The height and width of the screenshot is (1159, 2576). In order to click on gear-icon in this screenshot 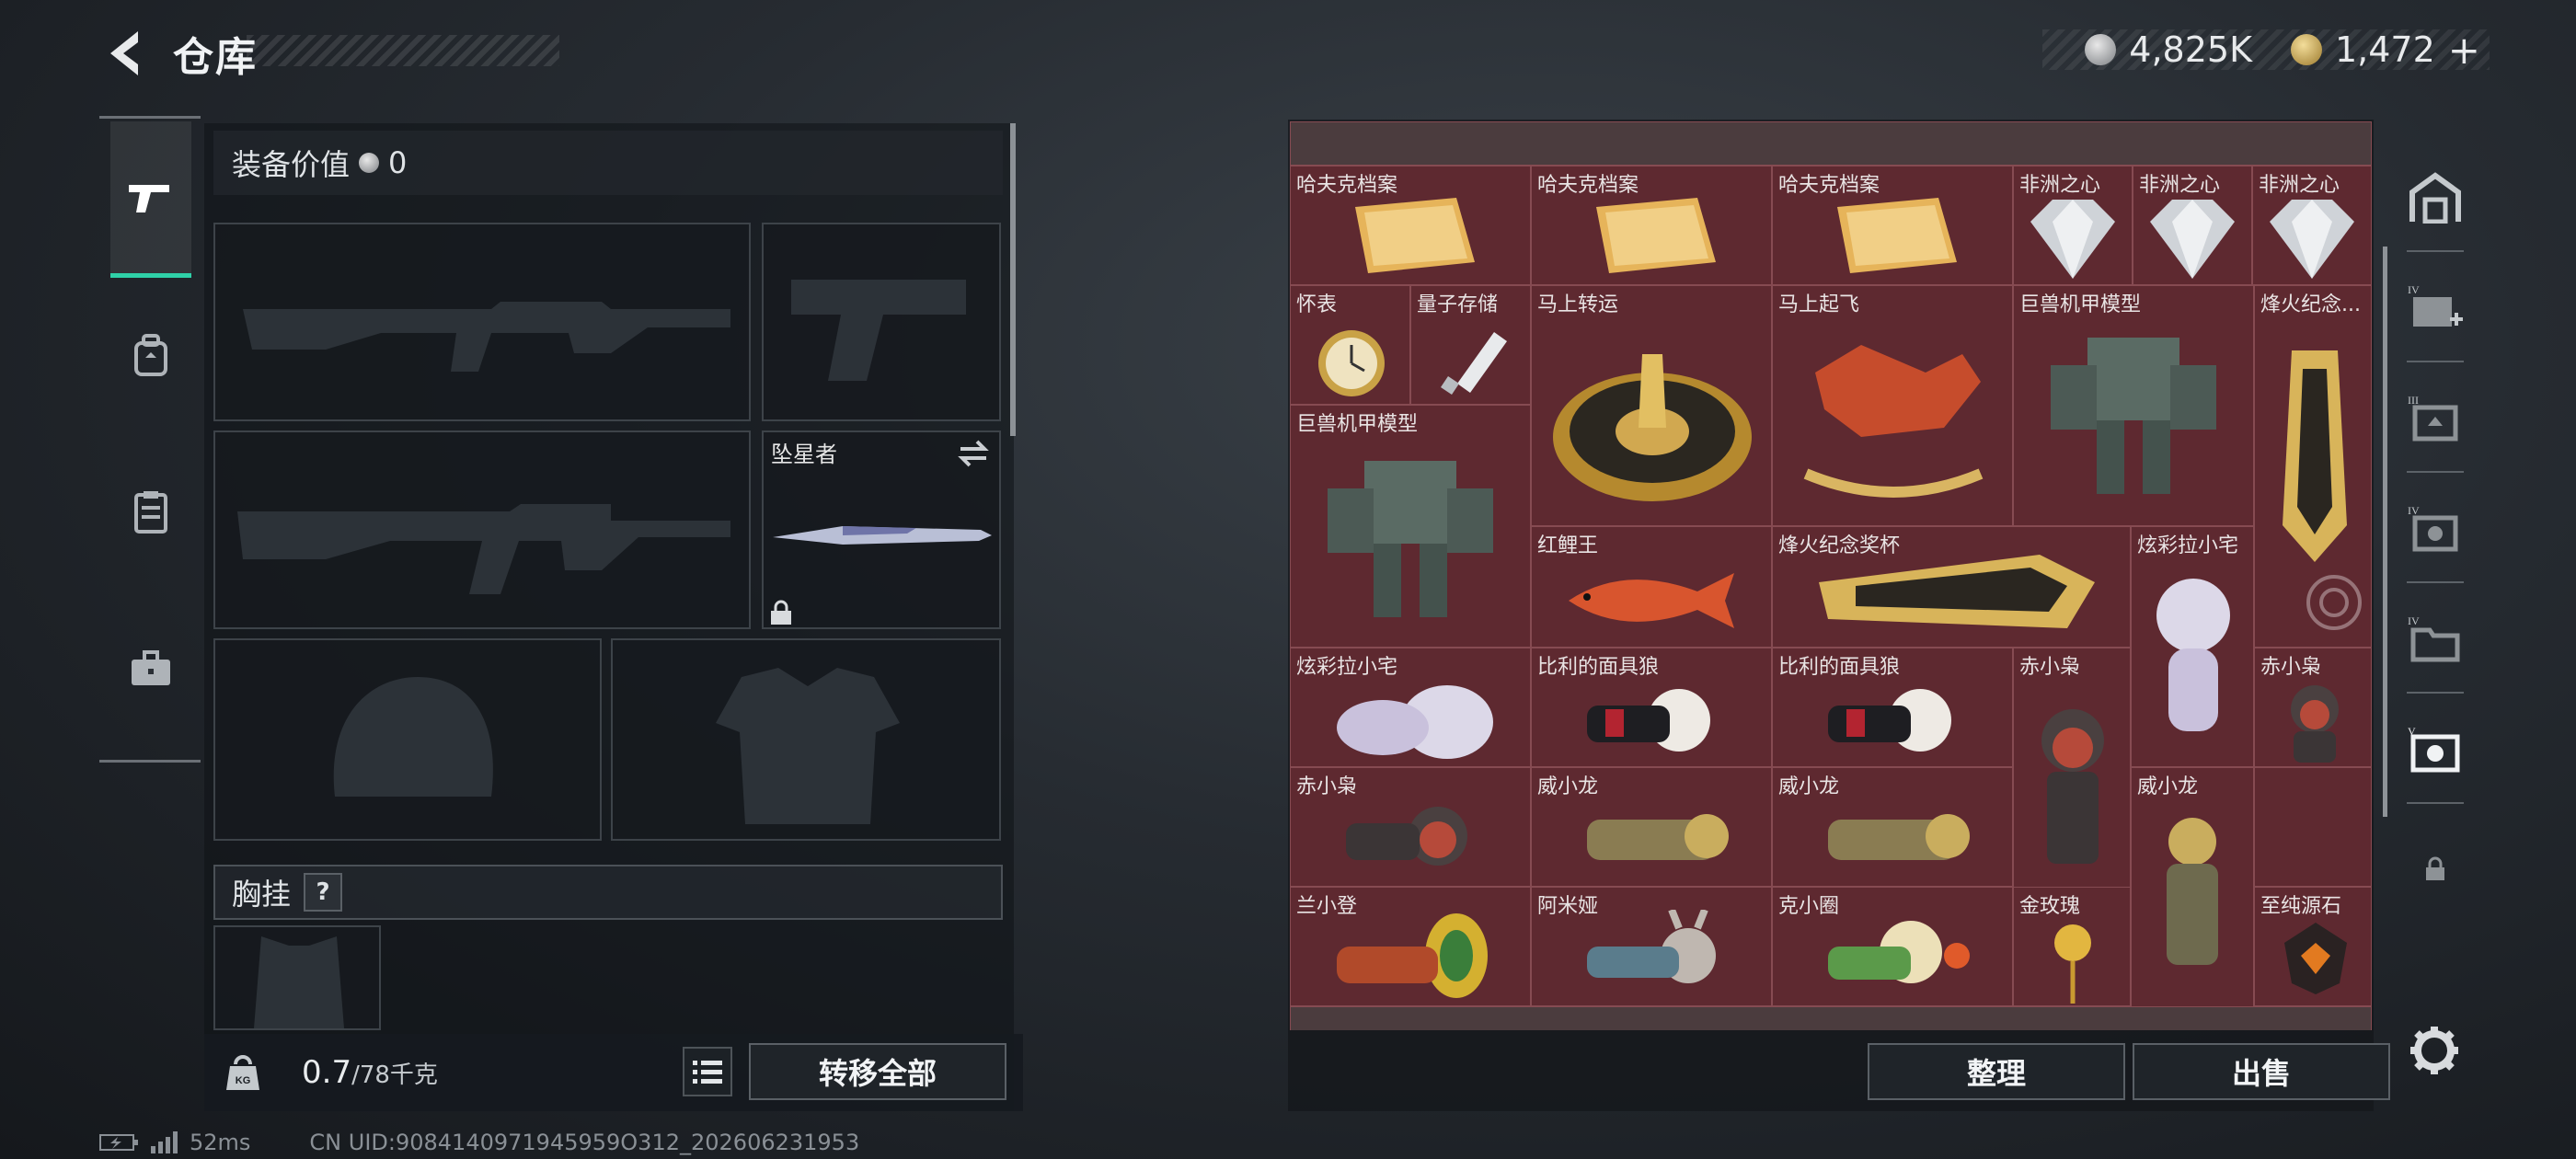, I will do `click(2434, 1050)`.